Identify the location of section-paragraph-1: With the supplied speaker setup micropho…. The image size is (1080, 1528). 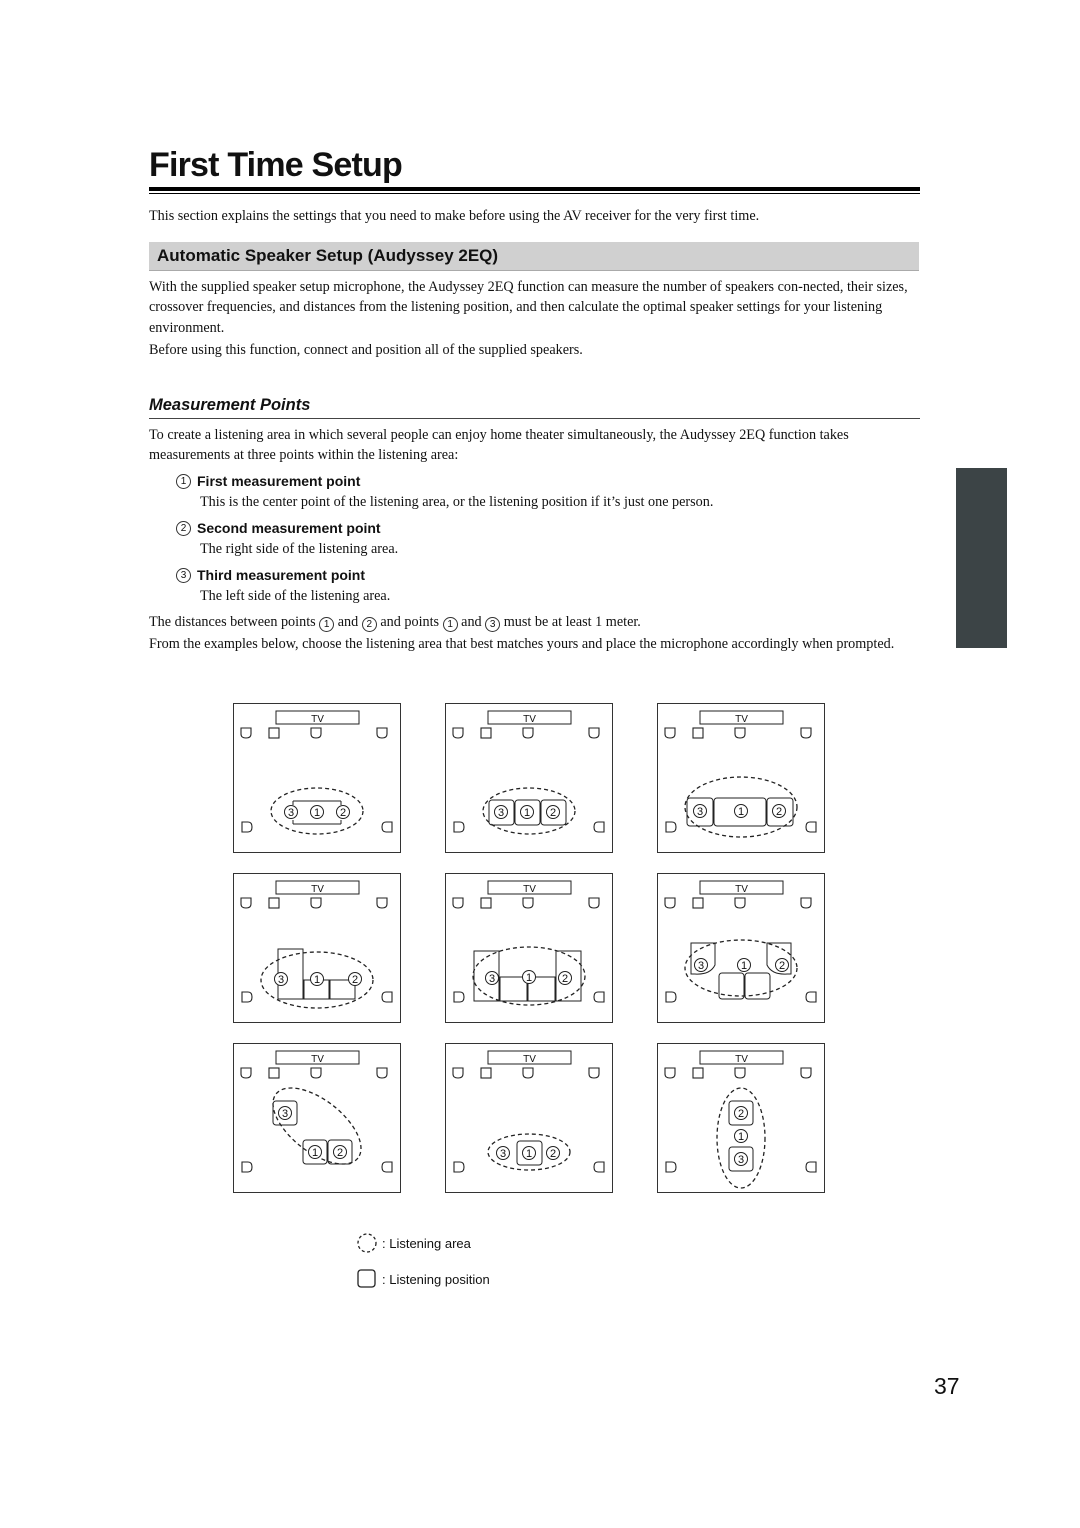
(528, 307).